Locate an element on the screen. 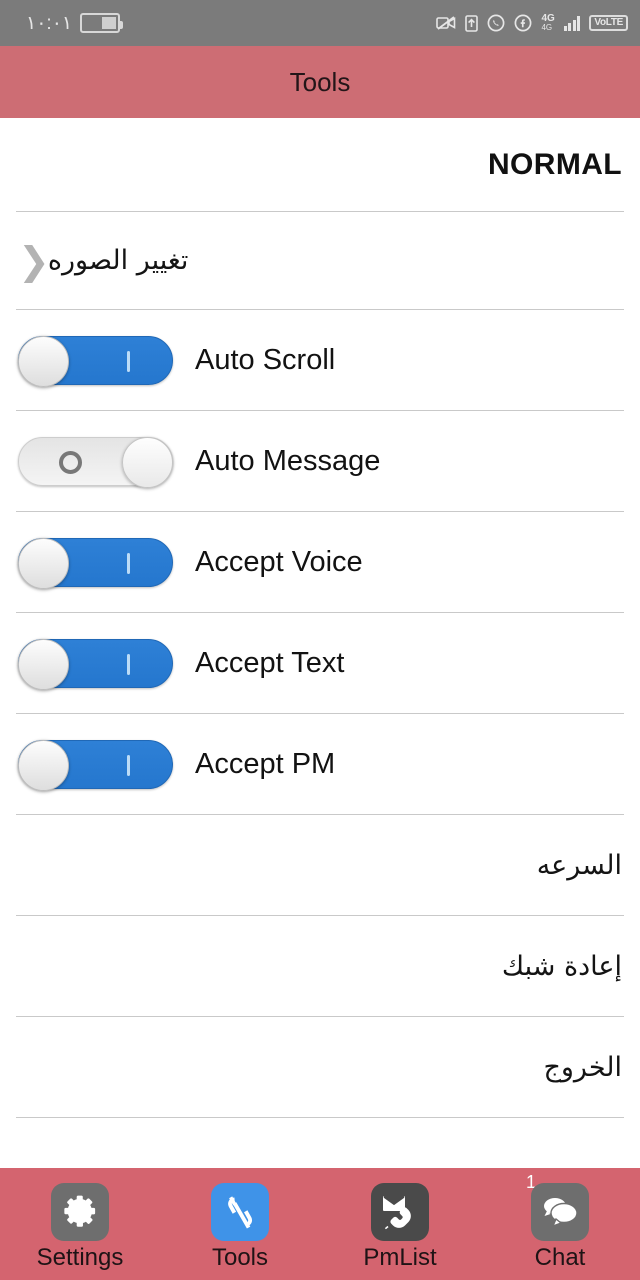 The height and width of the screenshot is (1280, 640). list-item-auto-scroll: Auto Scroll is located at coordinates (320, 360).